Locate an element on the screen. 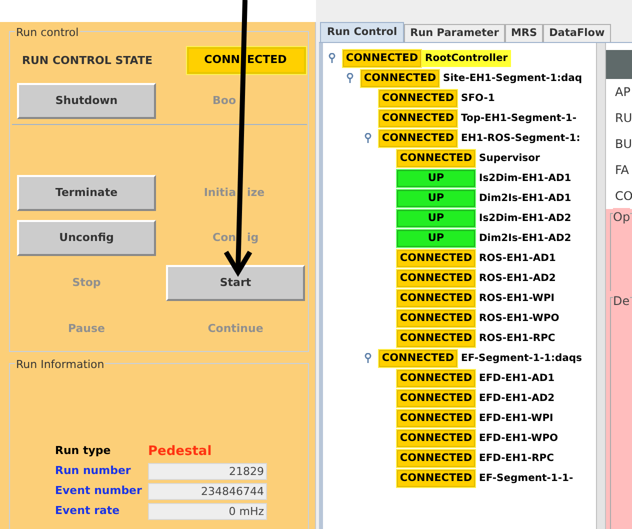 This screenshot has width=632, height=529. command-button: Start is located at coordinates (235, 283).